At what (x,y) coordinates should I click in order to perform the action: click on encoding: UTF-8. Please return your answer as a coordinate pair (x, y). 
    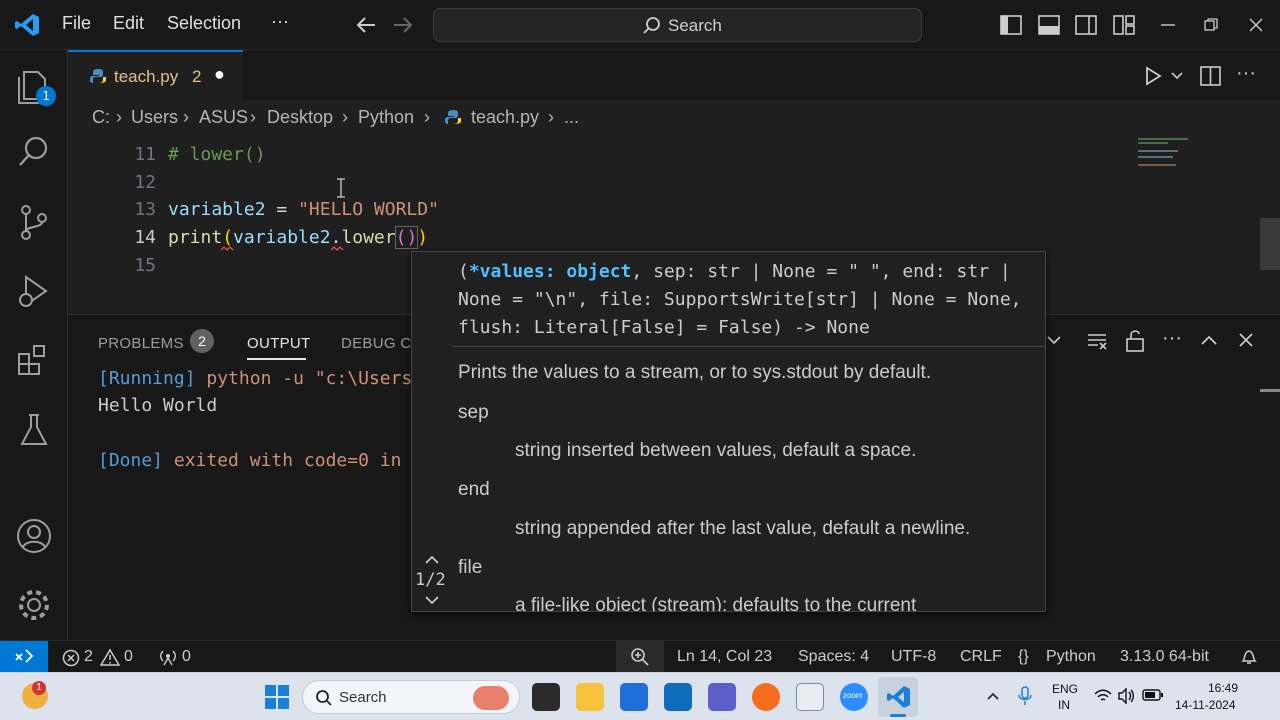
    Looking at the image, I should click on (913, 657).